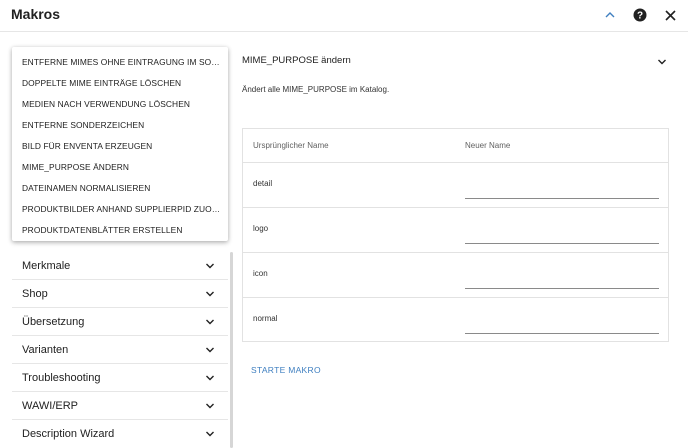 The width and height of the screenshot is (688, 448). Describe the element at coordinates (260, 273) in the screenshot. I see `original-name: icon` at that location.